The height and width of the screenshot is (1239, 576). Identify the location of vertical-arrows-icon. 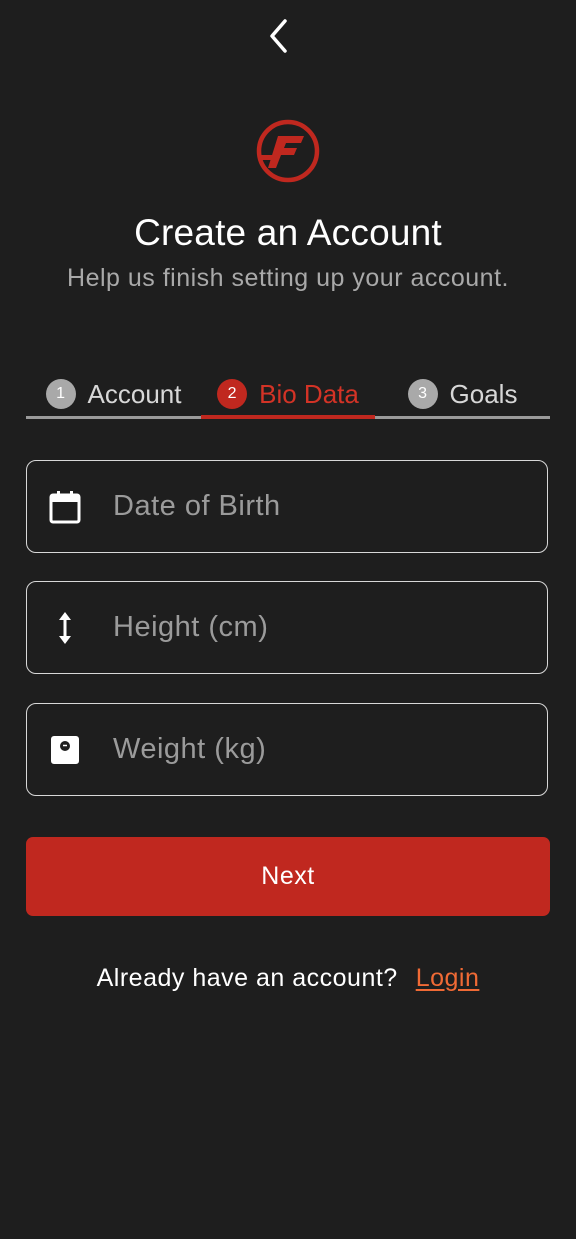
(65, 628).